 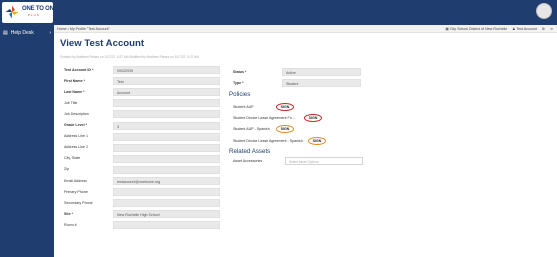 I want to click on field-value: 00032939, so click(x=166, y=70).